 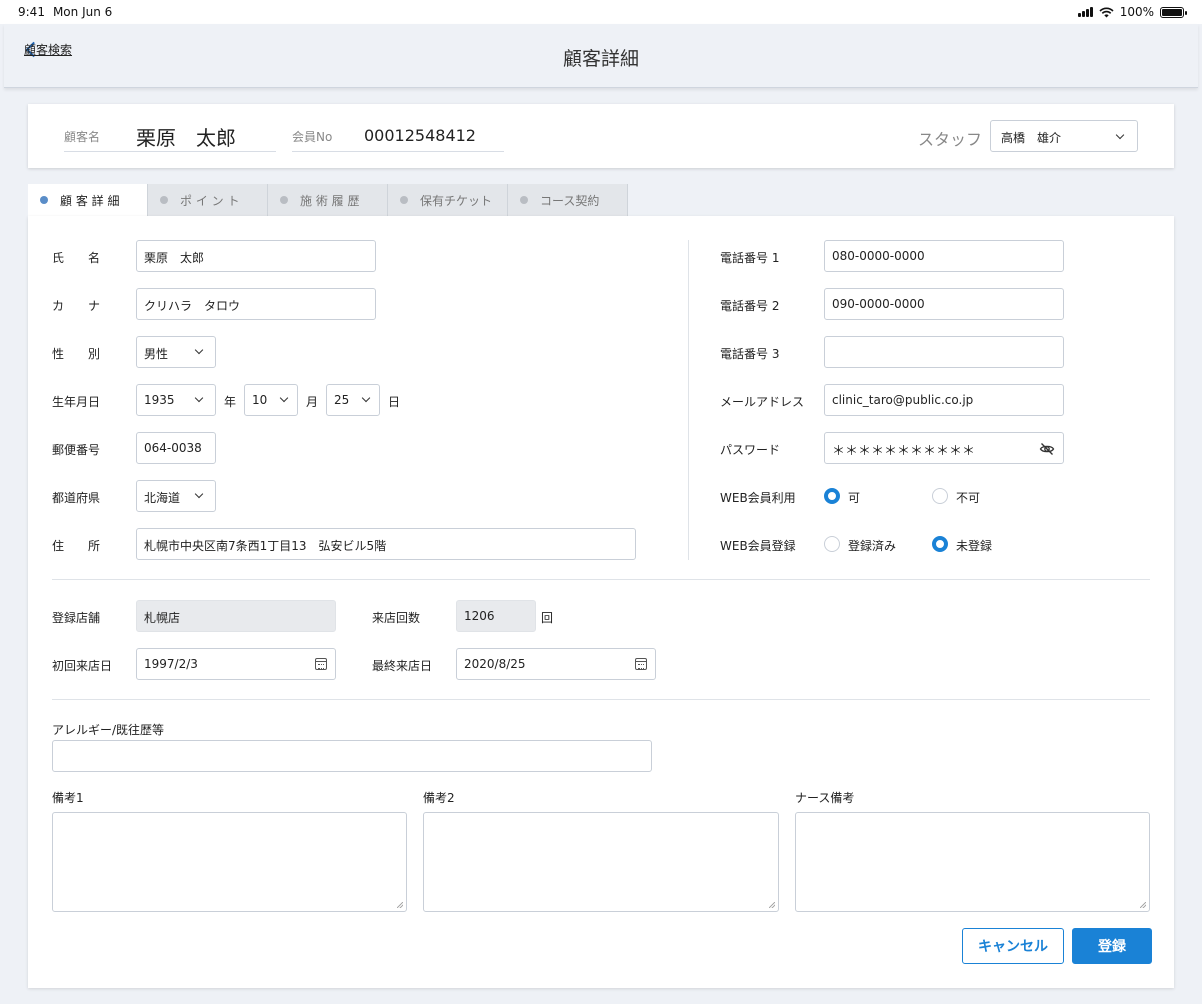 What do you see at coordinates (601, 862) in the screenshot?
I see `note2-textarea` at bounding box center [601, 862].